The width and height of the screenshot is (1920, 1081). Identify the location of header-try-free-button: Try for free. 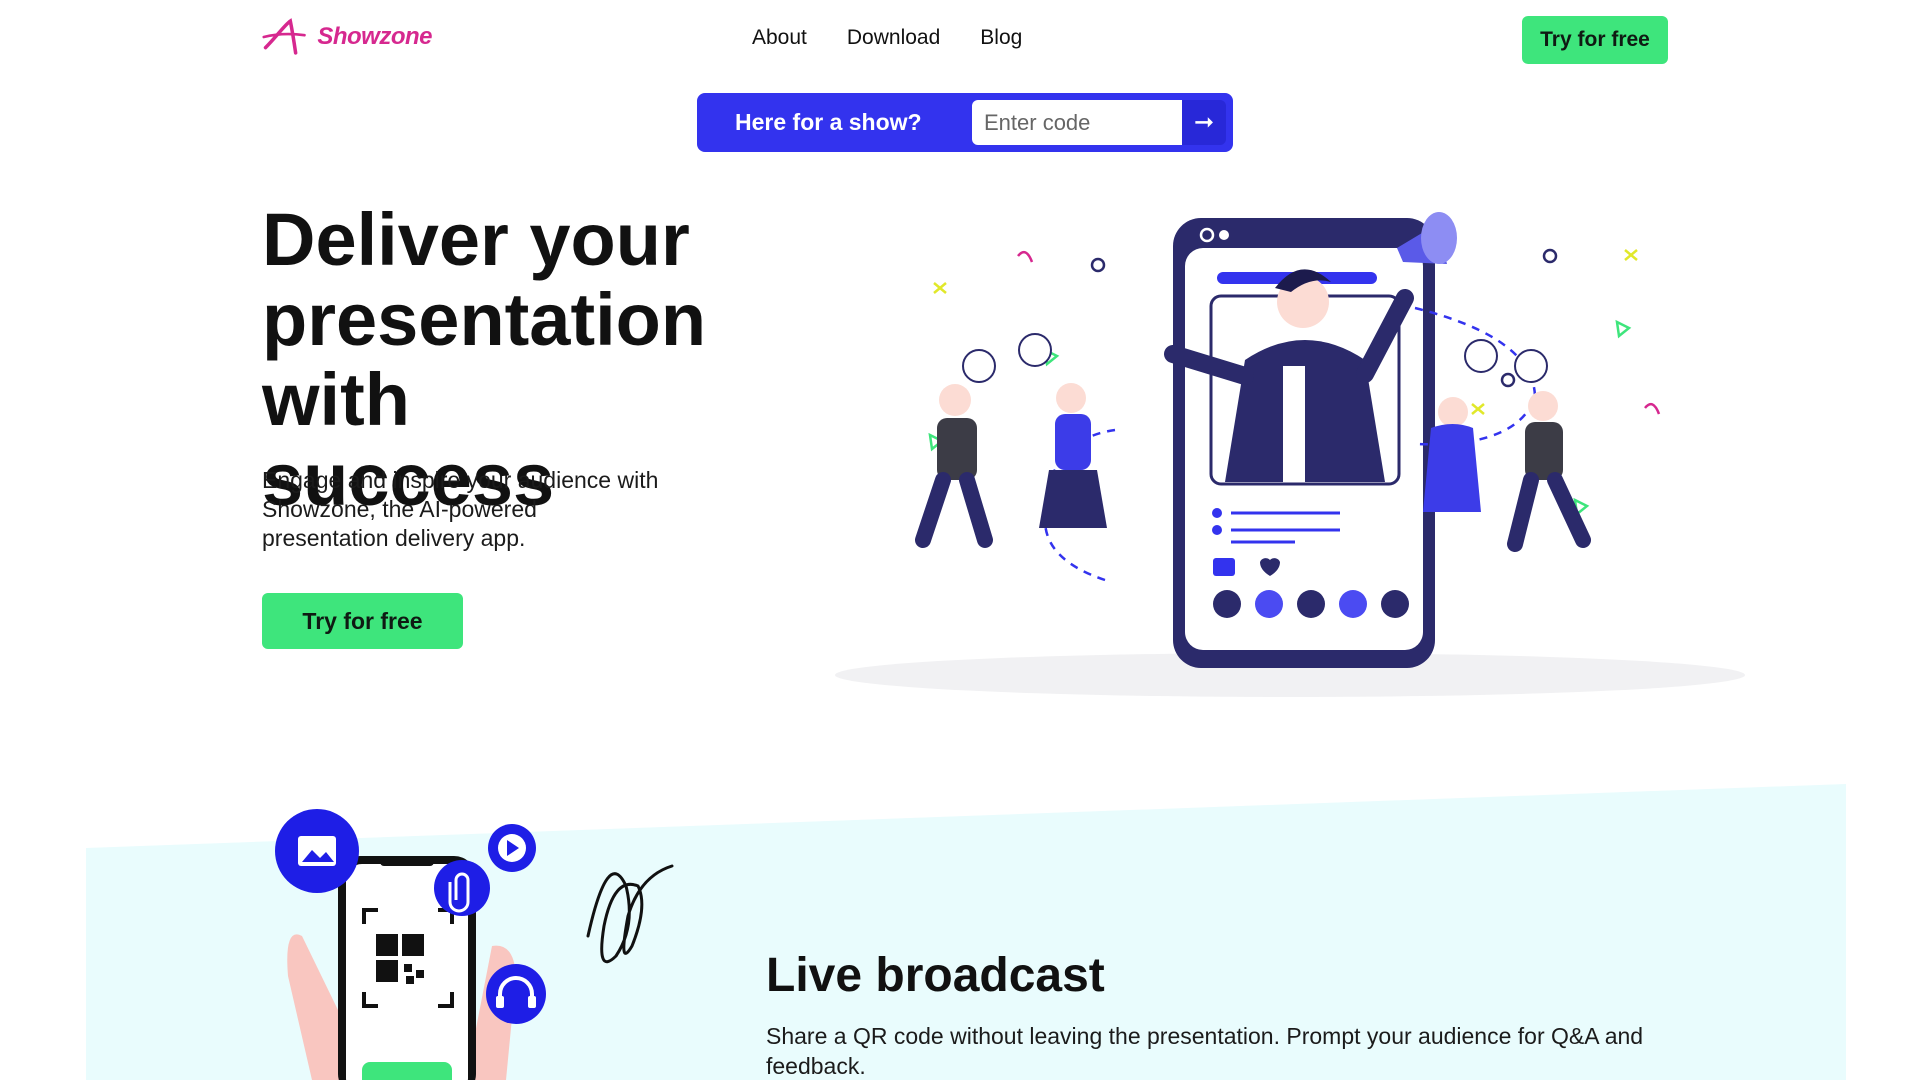
(1595, 40).